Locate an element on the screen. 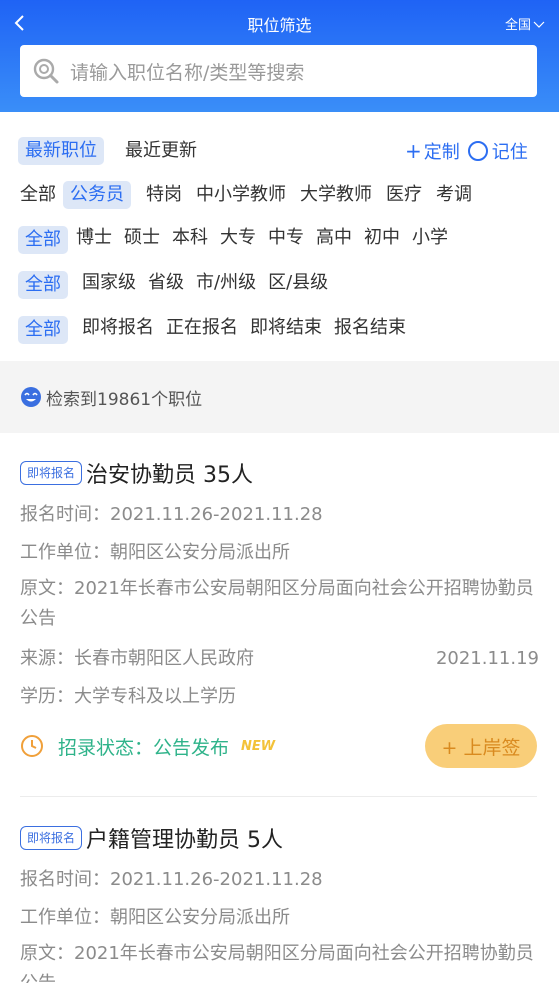 The width and height of the screenshot is (559, 983). signup-status-row: 全部 即将报名 正在报名 即将结束 报名结束 is located at coordinates (221, 330).